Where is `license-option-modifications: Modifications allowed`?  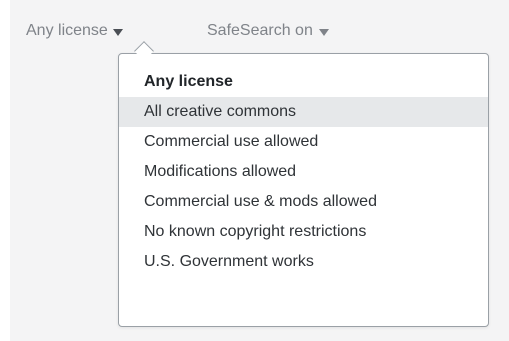
license-option-modifications: Modifications allowed is located at coordinates (303, 172).